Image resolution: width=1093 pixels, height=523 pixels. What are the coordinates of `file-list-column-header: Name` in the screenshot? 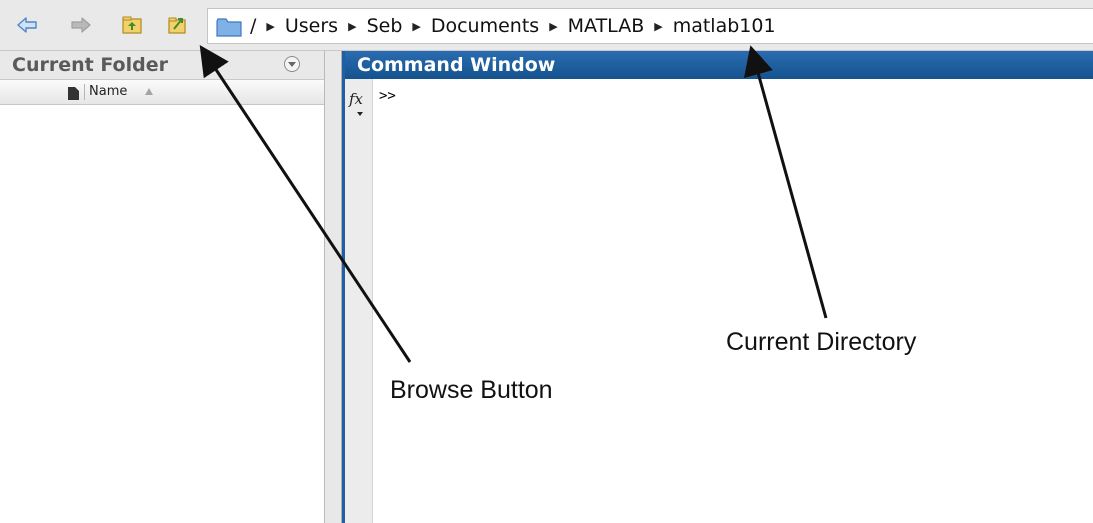 It's located at (162, 92).